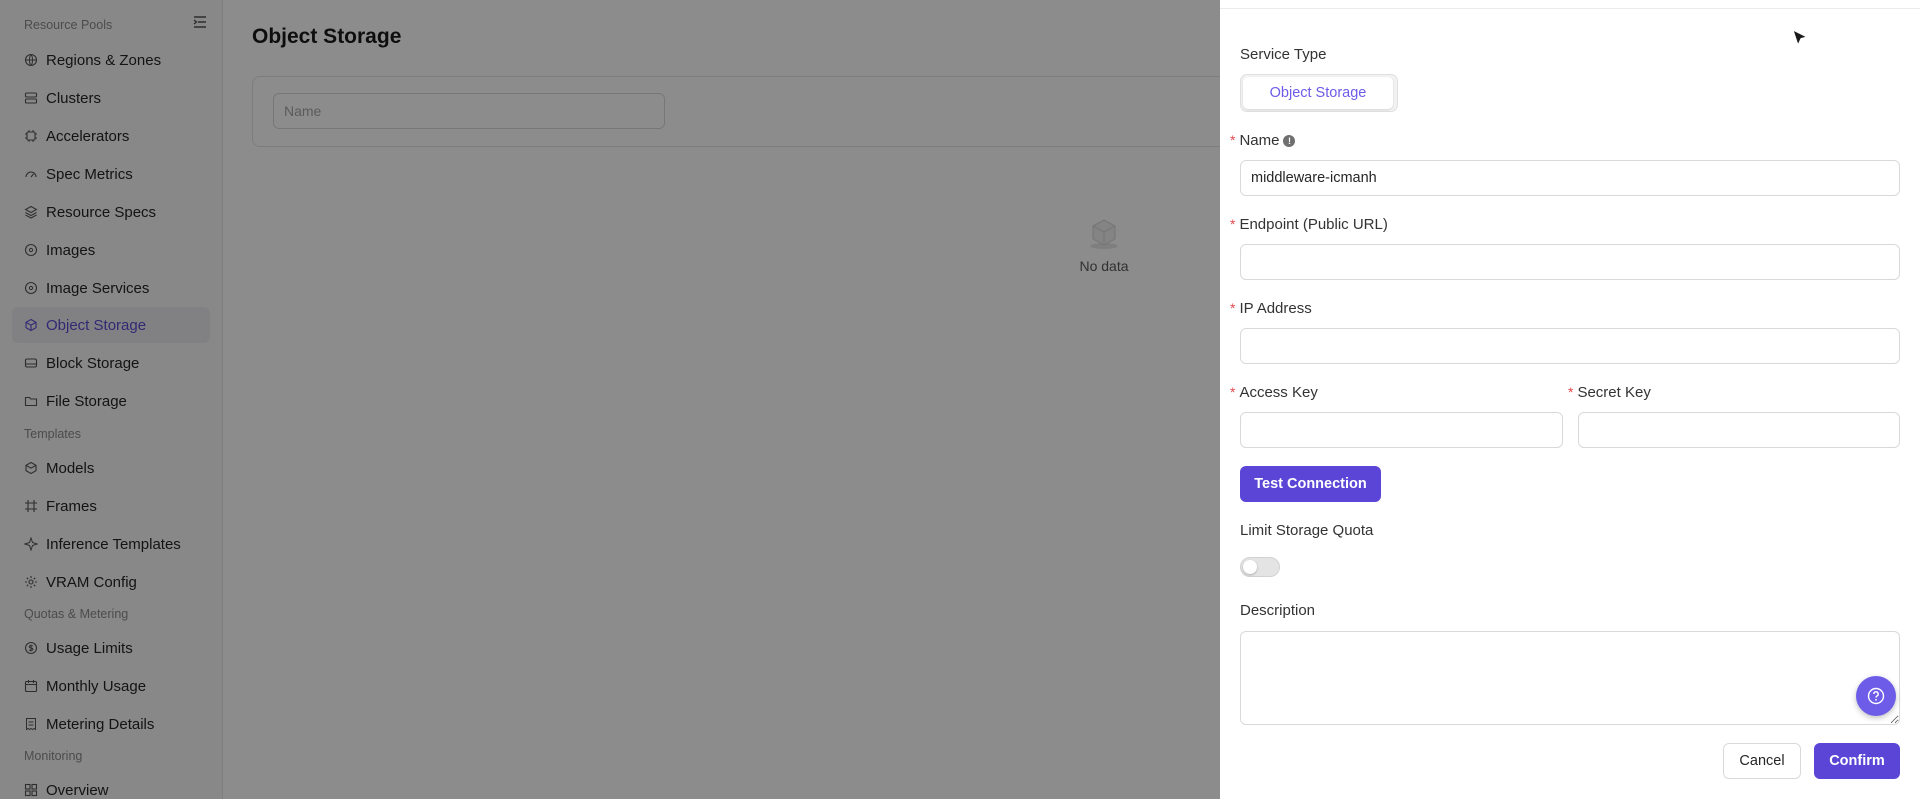  Describe the element at coordinates (1739, 430) in the screenshot. I see `secret-key-input` at that location.